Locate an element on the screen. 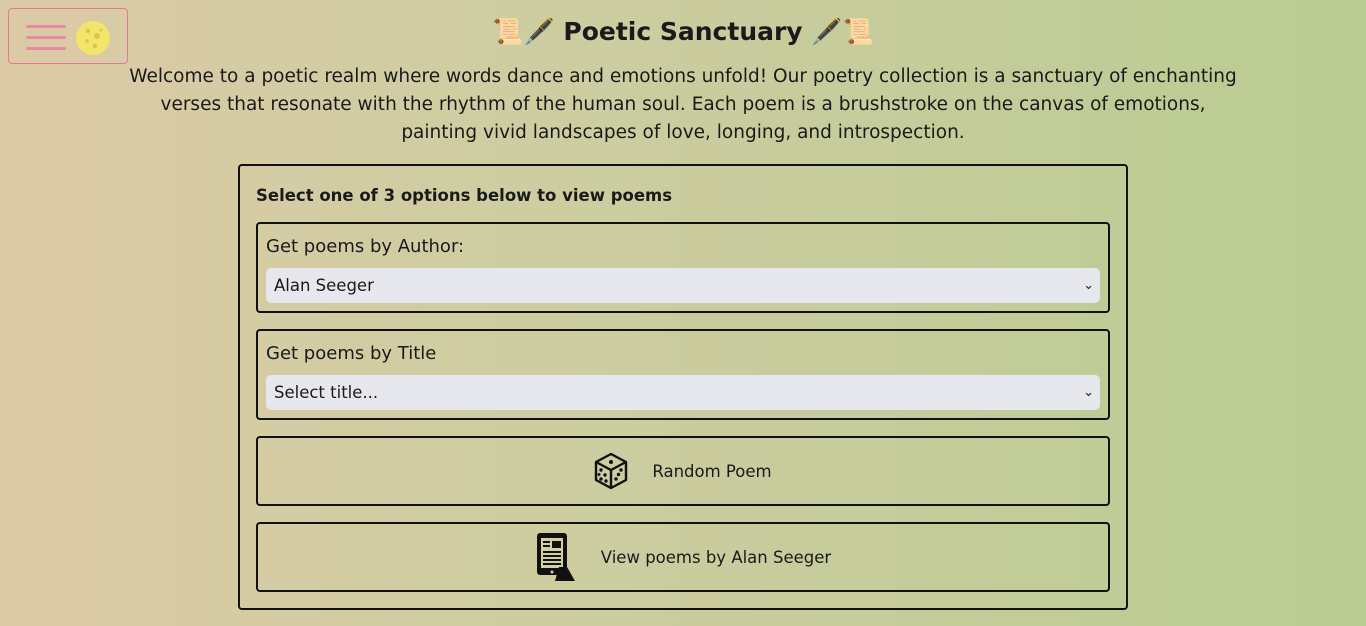 This screenshot has height=626, width=1366. title-fieldset: Get poems by Title Select title... ⌄ is located at coordinates (683, 374).